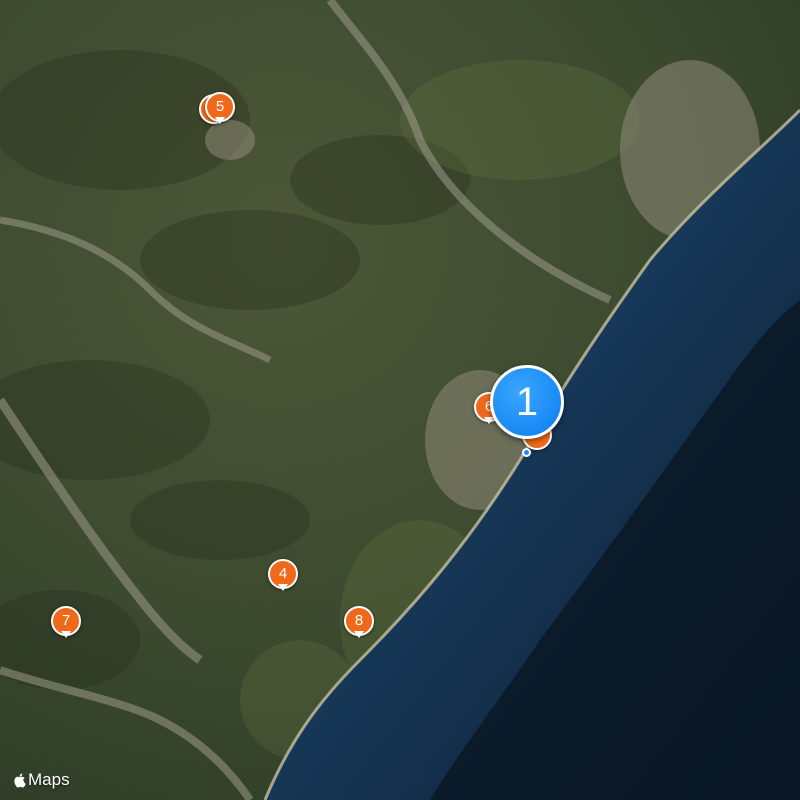 This screenshot has height=800, width=800. I want to click on maps-attribution: Maps, so click(41, 780).